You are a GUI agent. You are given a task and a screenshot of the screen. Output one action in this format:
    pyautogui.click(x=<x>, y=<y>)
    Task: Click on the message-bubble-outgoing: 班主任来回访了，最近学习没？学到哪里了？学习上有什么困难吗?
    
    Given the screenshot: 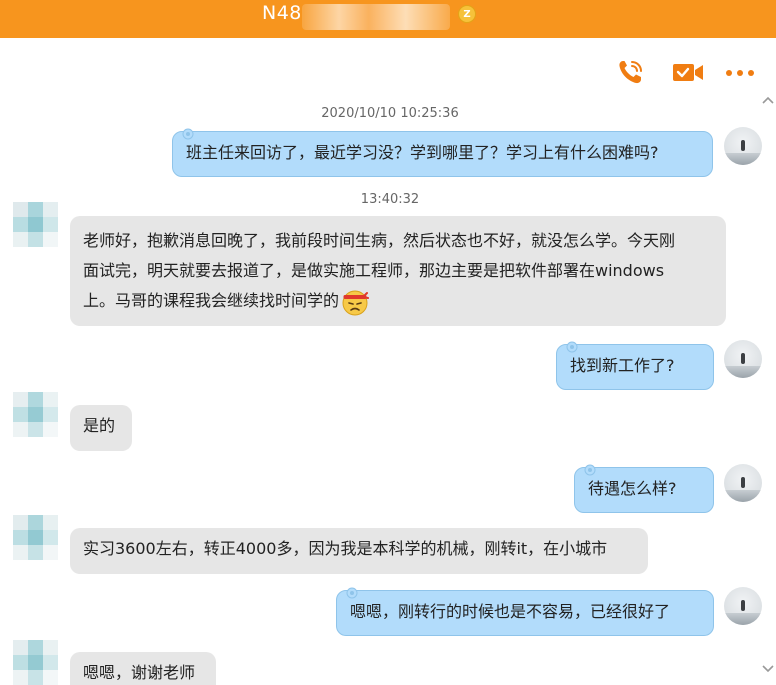 What is the action you would take?
    pyautogui.click(x=442, y=152)
    